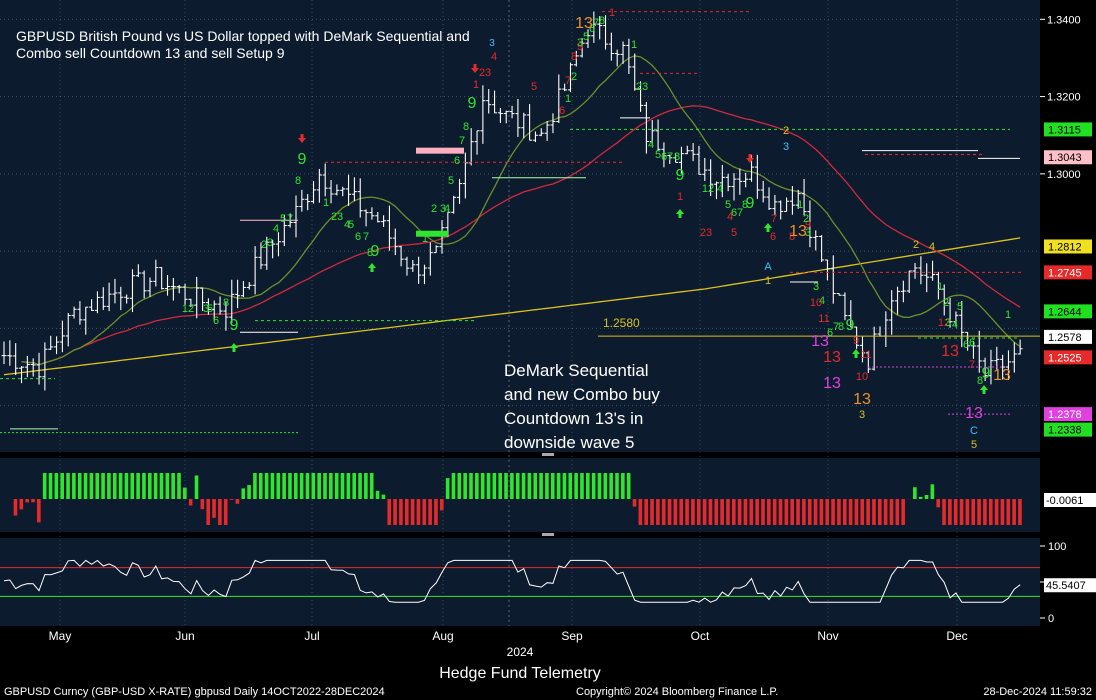 This screenshot has height=700, width=1096. What do you see at coordinates (706, 233) in the screenshot?
I see `demark-count: 23` at bounding box center [706, 233].